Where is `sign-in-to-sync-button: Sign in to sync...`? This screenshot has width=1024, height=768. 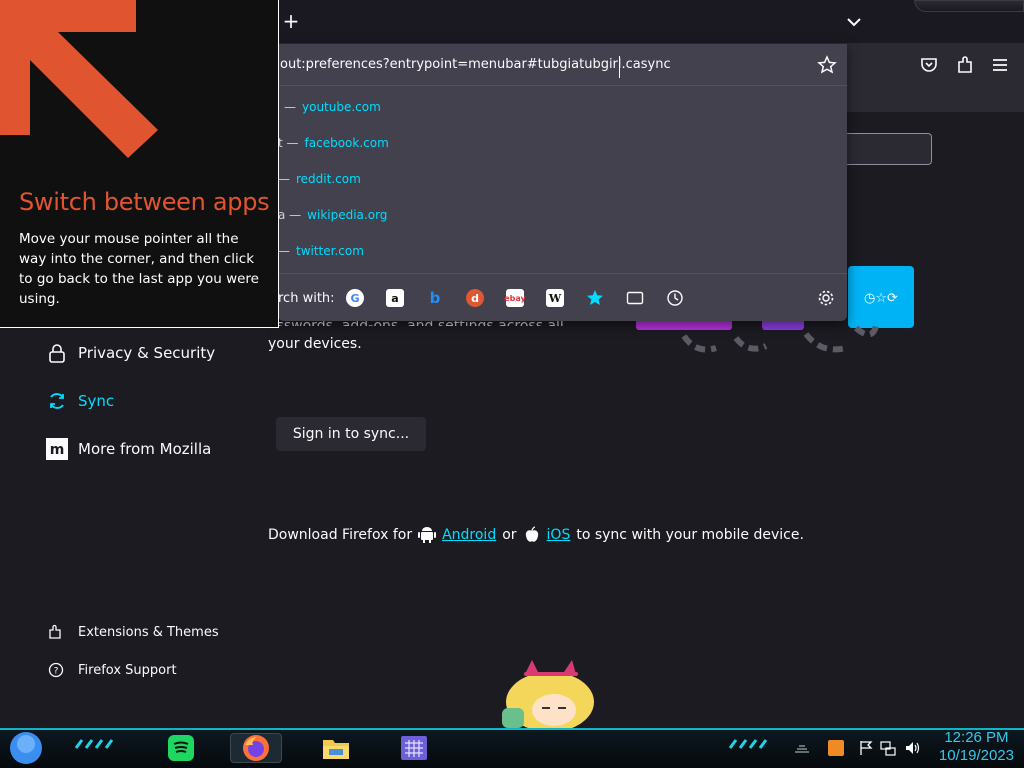 sign-in-to-sync-button: Sign in to sync... is located at coordinates (351, 434).